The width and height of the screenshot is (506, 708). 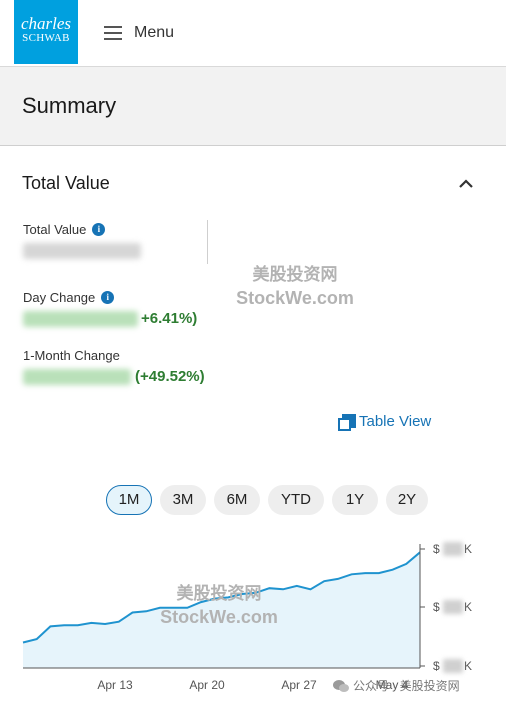 What do you see at coordinates (407, 500) in the screenshot?
I see `range-button-2y: 2Y` at bounding box center [407, 500].